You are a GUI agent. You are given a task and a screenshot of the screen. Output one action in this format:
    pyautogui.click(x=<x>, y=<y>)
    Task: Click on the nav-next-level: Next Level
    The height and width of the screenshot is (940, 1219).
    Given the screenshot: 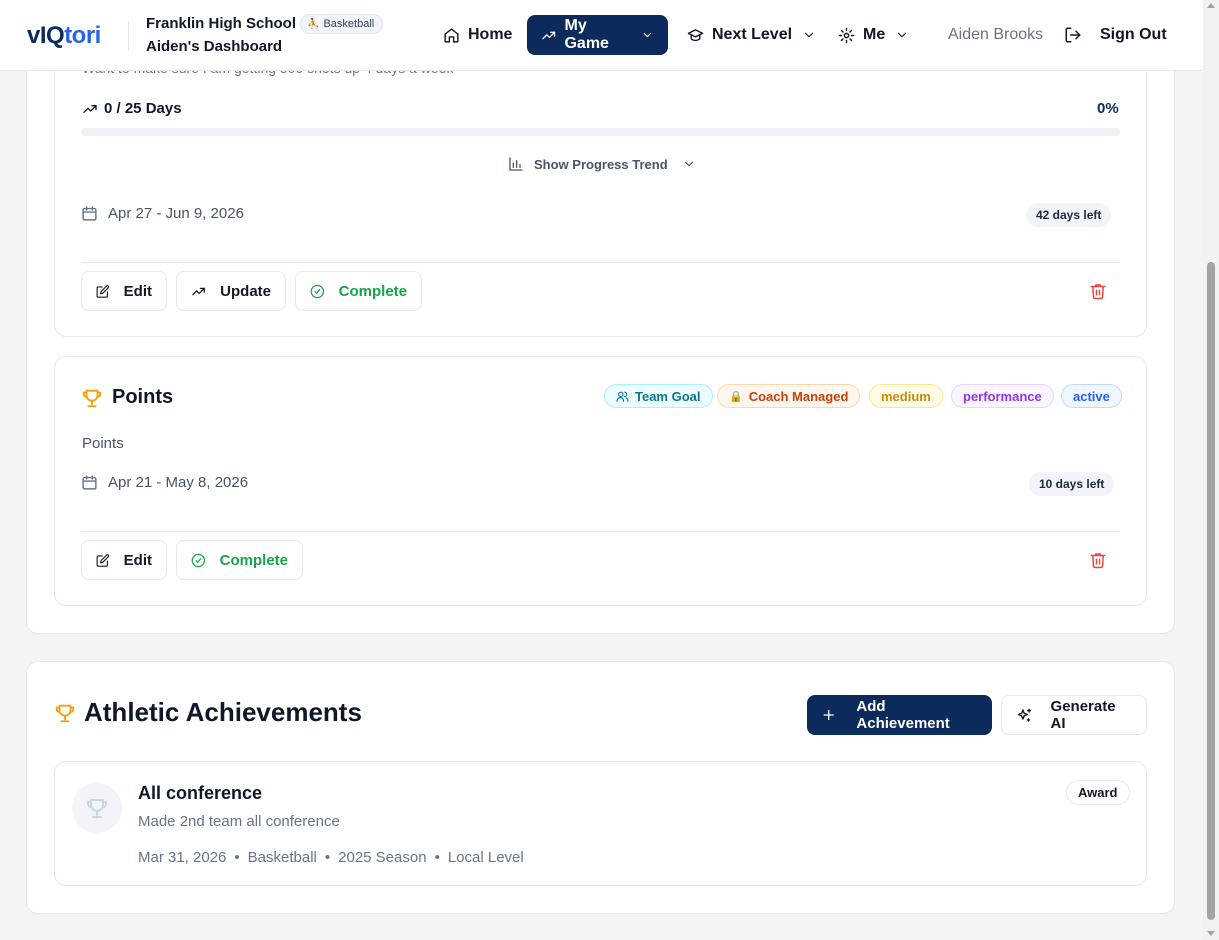 What is the action you would take?
    pyautogui.click(x=751, y=35)
    